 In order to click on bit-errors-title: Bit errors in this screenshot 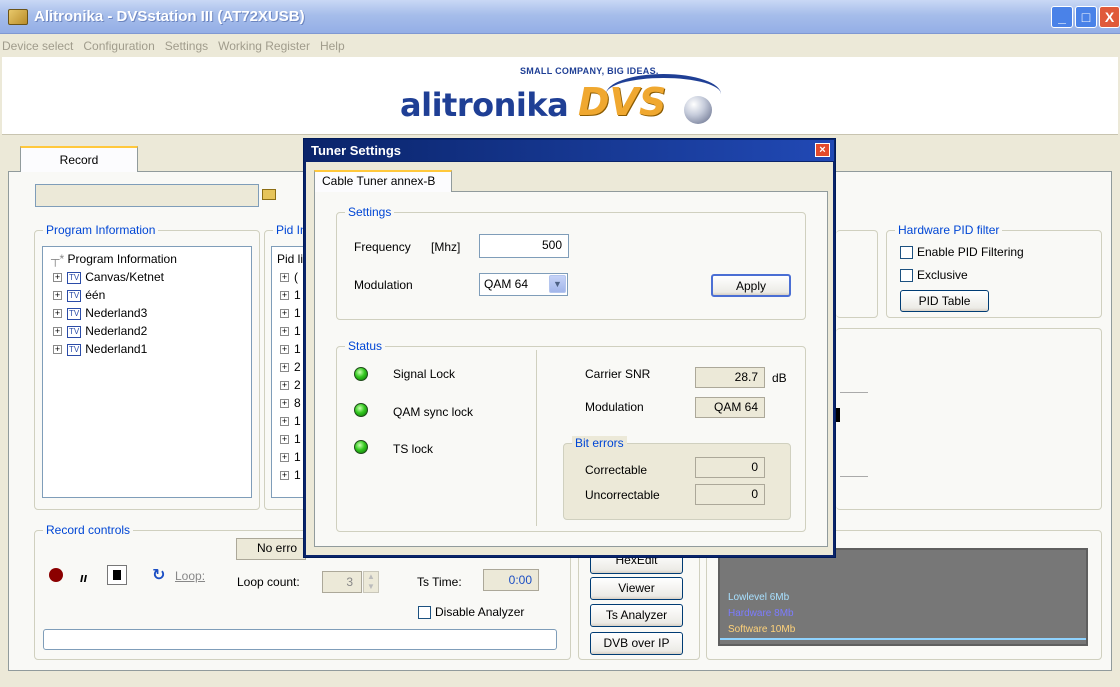, I will do `click(599, 443)`.